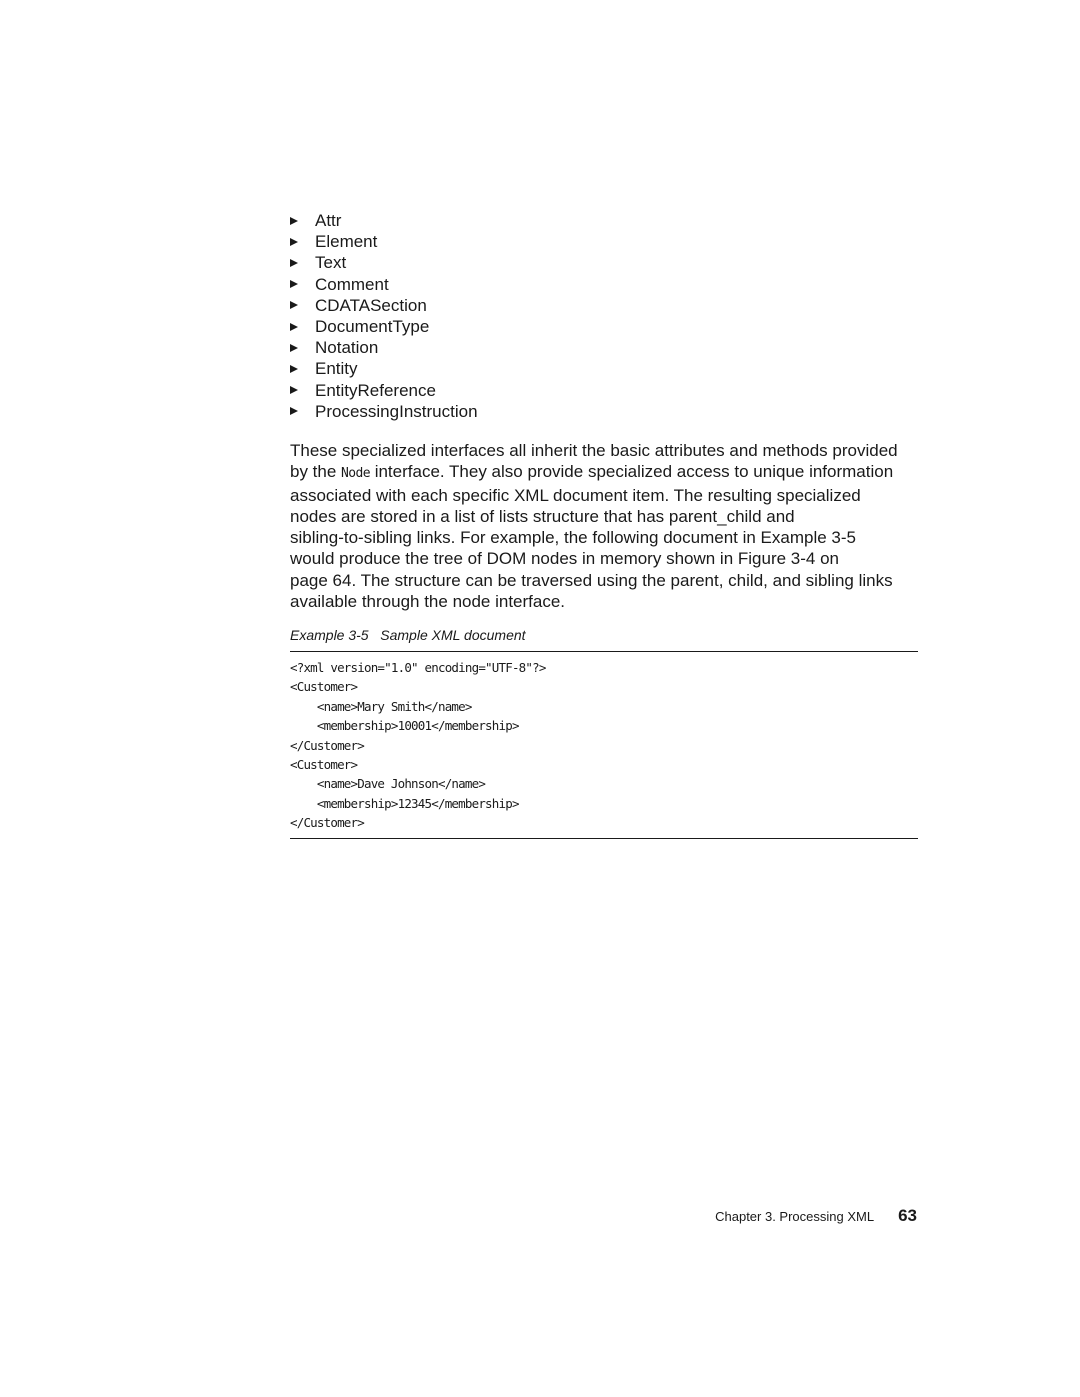 Image resolution: width=1080 pixels, height=1397 pixels. Describe the element at coordinates (408, 635) in the screenshot. I see `example-caption: Example 3-5 Sample XML document` at that location.